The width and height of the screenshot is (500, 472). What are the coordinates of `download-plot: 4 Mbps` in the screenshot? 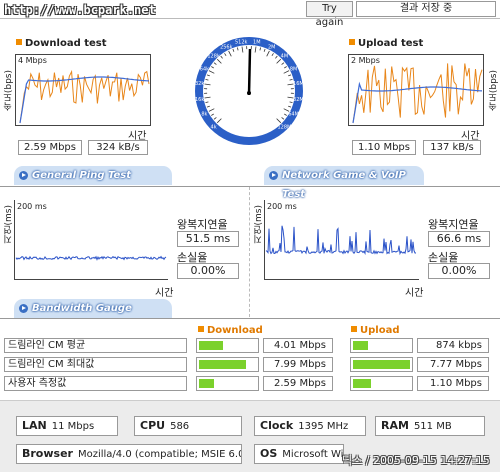 It's located at (83, 90).